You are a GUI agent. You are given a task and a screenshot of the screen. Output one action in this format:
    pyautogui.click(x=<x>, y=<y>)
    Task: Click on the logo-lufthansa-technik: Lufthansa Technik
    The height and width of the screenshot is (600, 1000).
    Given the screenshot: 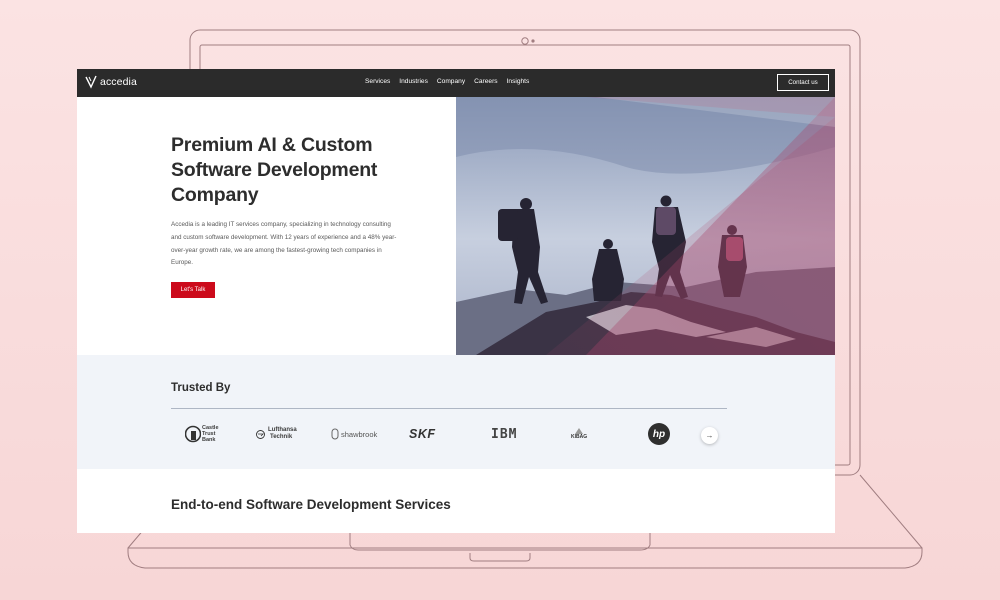 What is the action you would take?
    pyautogui.click(x=276, y=434)
    